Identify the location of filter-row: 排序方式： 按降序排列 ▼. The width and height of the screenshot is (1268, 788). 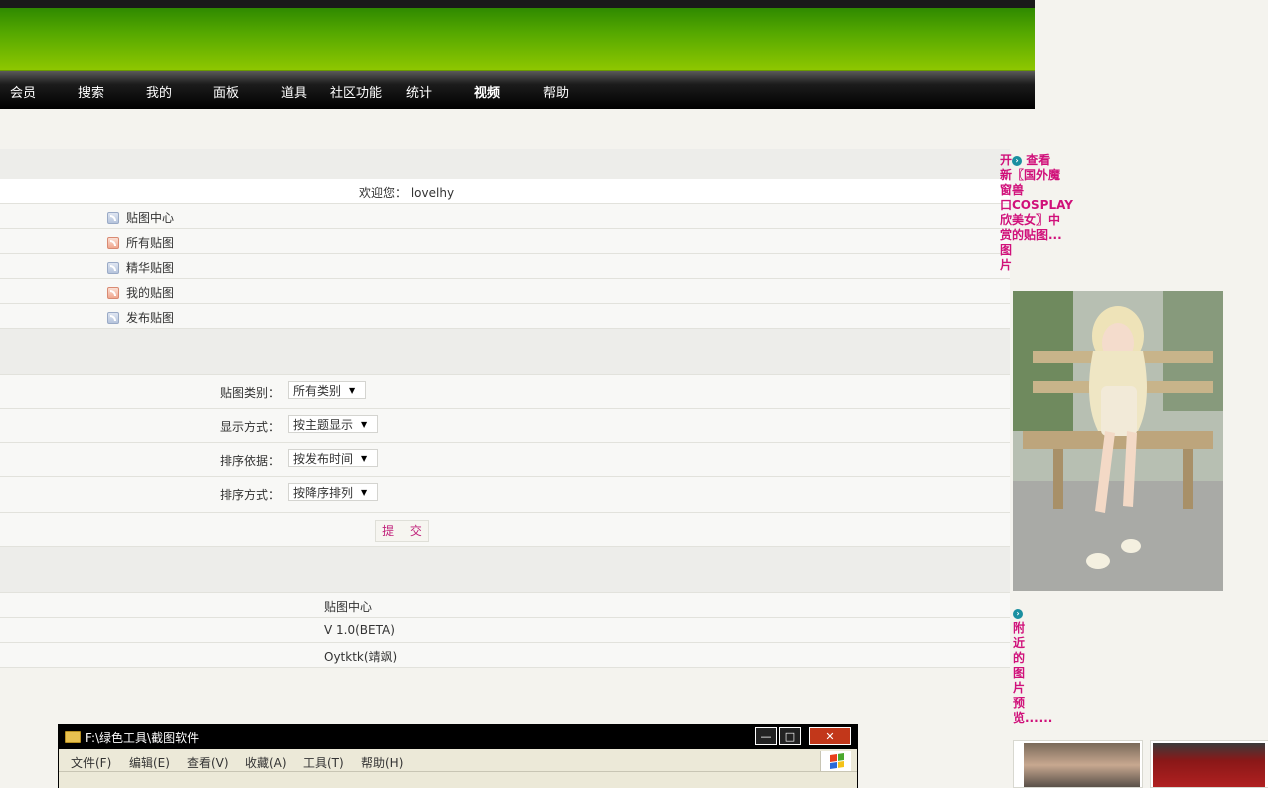
(505, 495).